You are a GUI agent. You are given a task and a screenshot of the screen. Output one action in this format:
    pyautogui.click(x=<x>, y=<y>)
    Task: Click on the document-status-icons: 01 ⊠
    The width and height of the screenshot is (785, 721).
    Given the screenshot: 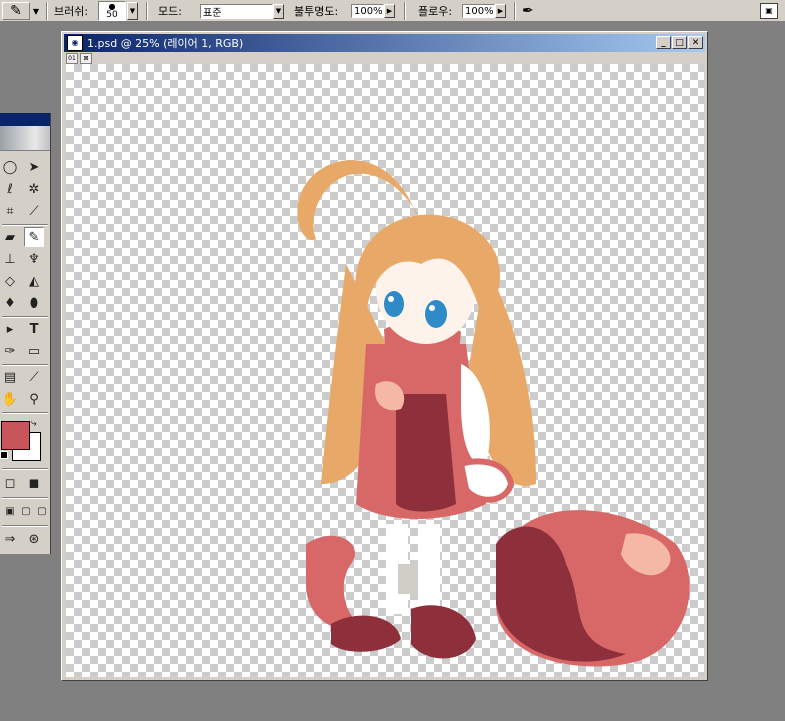 What is the action you would take?
    pyautogui.click(x=79, y=58)
    